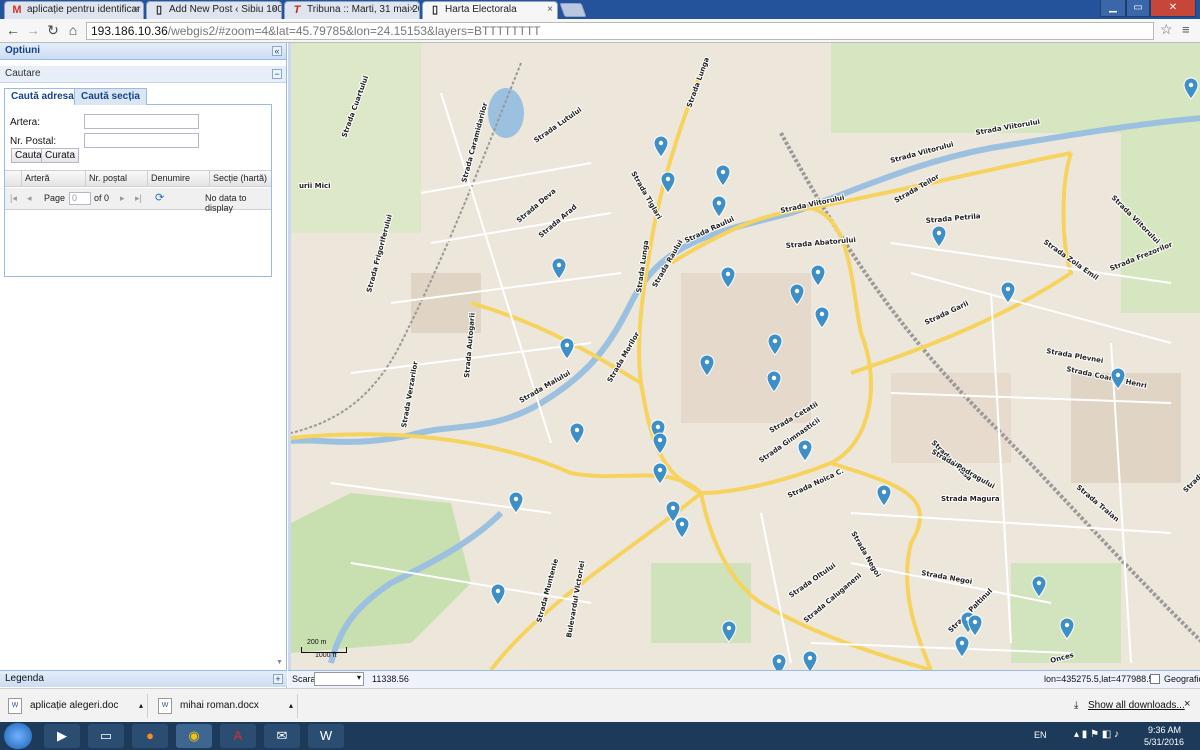 Image resolution: width=1200 pixels, height=750 pixels. I want to click on minimize-button: ▁, so click(1113, 8).